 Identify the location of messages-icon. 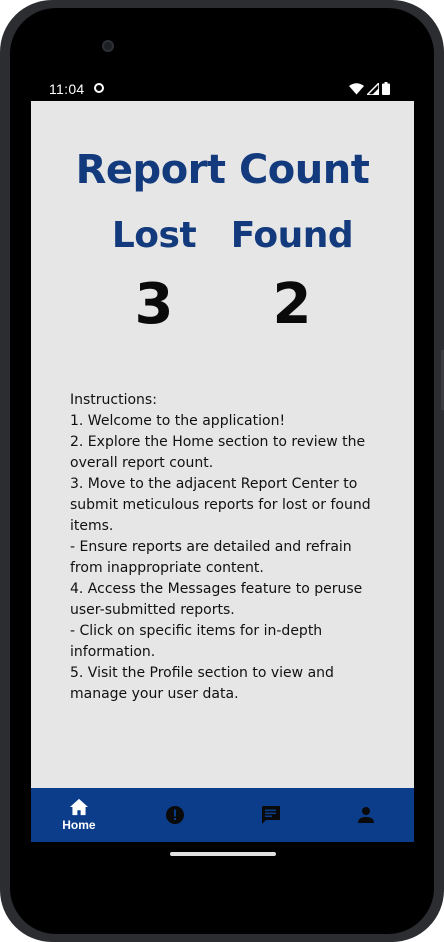
(270, 815).